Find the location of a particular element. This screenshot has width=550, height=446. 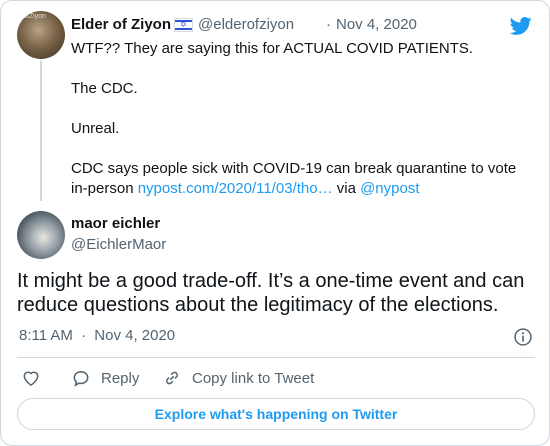

reply-icon is located at coordinates (81, 378).